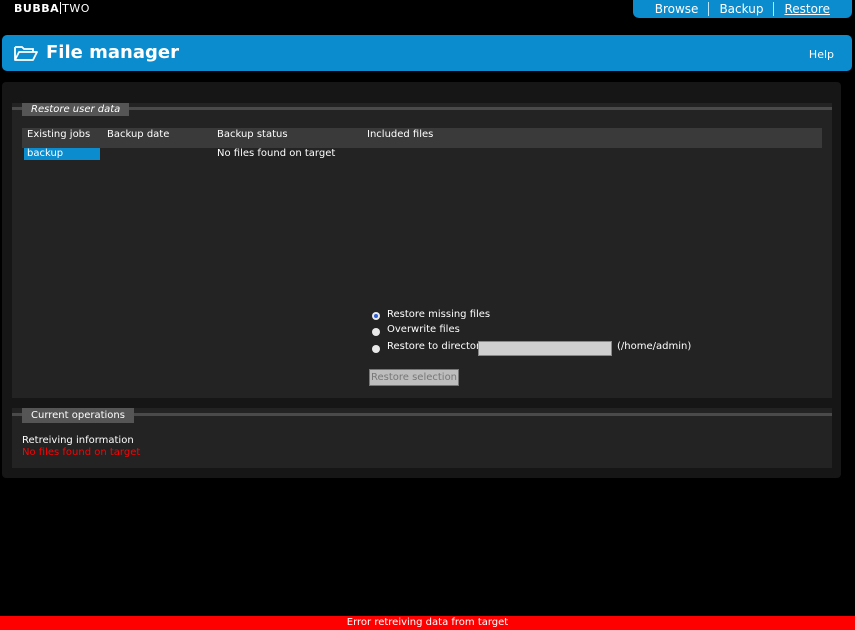  Describe the element at coordinates (437, 346) in the screenshot. I see `label-restore-directory: Restore to directory` at that location.